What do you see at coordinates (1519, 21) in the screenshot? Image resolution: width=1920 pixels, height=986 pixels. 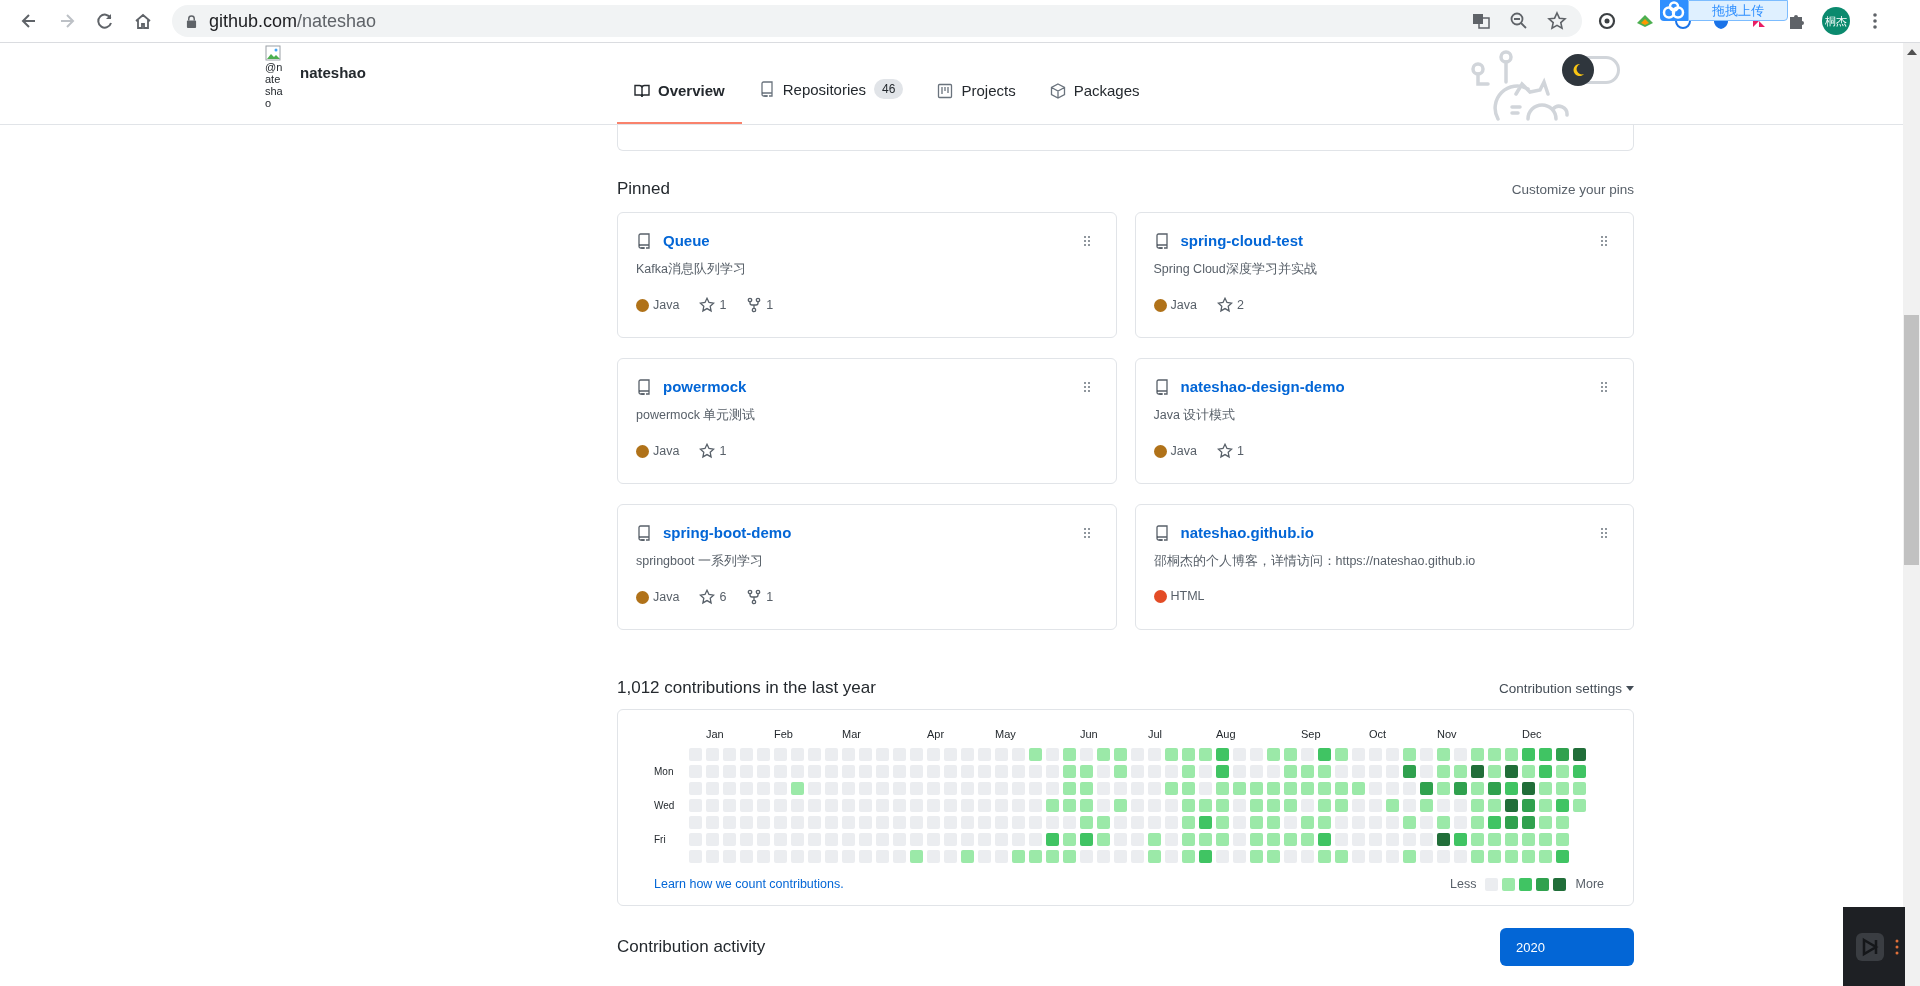 I see `zoom-out-icon` at bounding box center [1519, 21].